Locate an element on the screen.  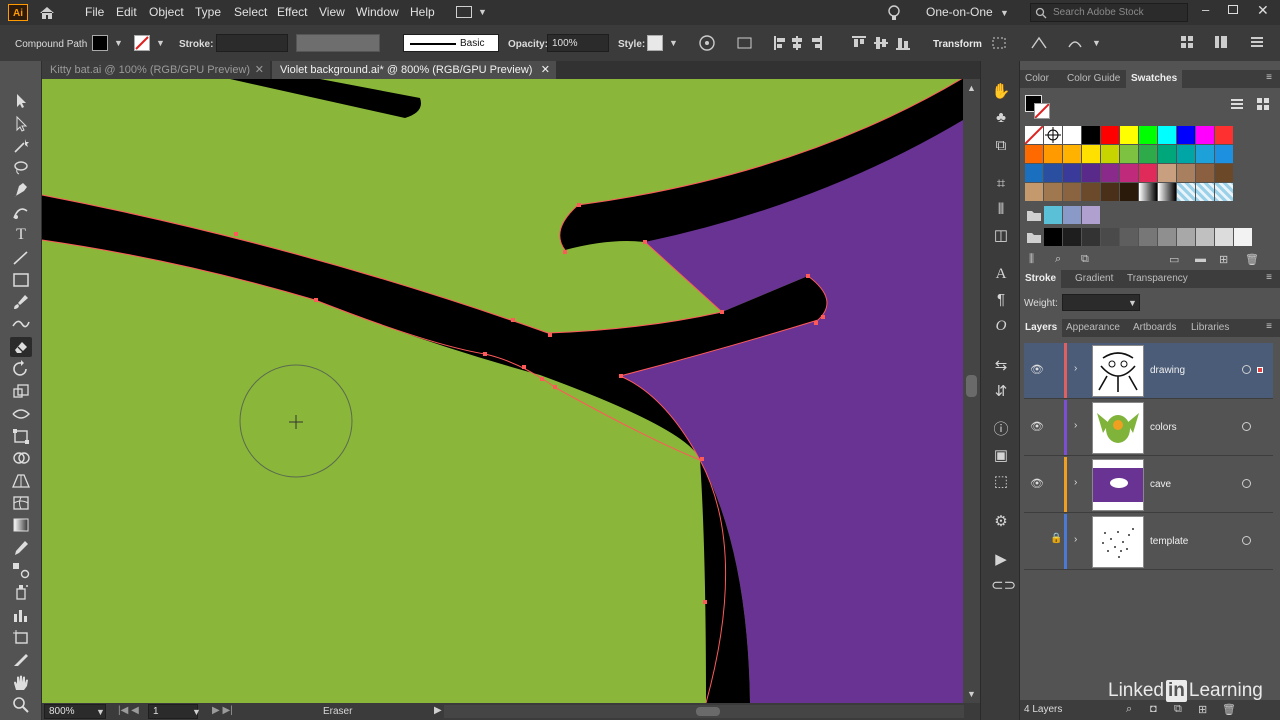
stroke-swatch is located at coordinates (142, 43).